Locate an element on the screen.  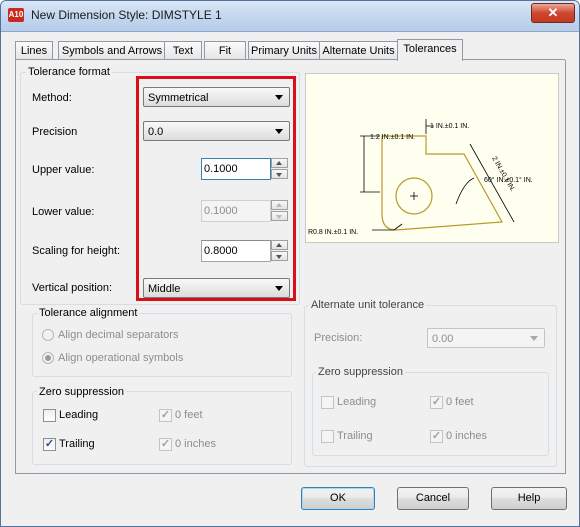
zero-feet-label: 0 feet is located at coordinates (189, 415).